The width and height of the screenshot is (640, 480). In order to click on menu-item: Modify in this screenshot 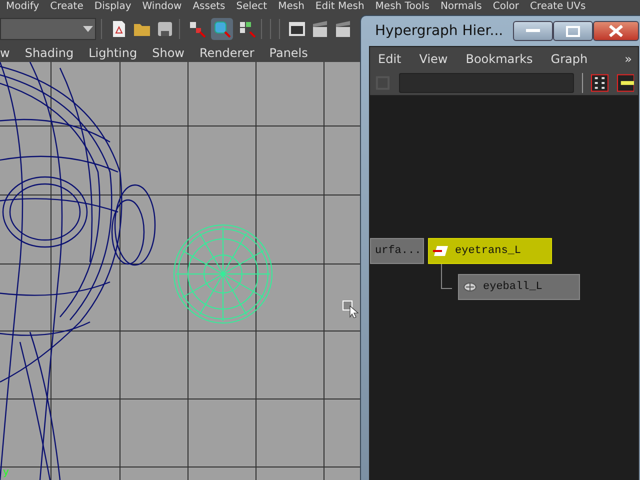, I will do `click(23, 7)`.